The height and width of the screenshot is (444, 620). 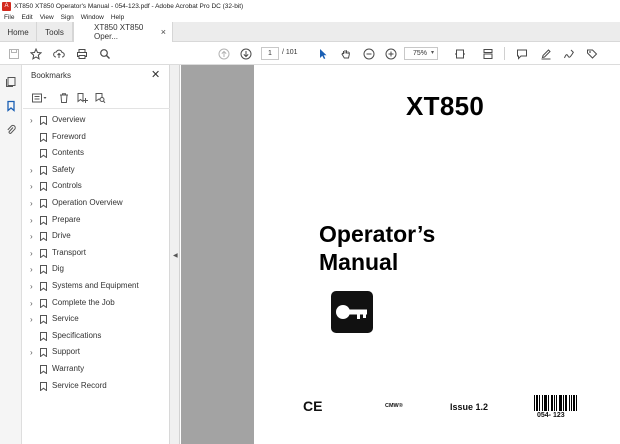 I want to click on ce-mark: CE, so click(x=313, y=406).